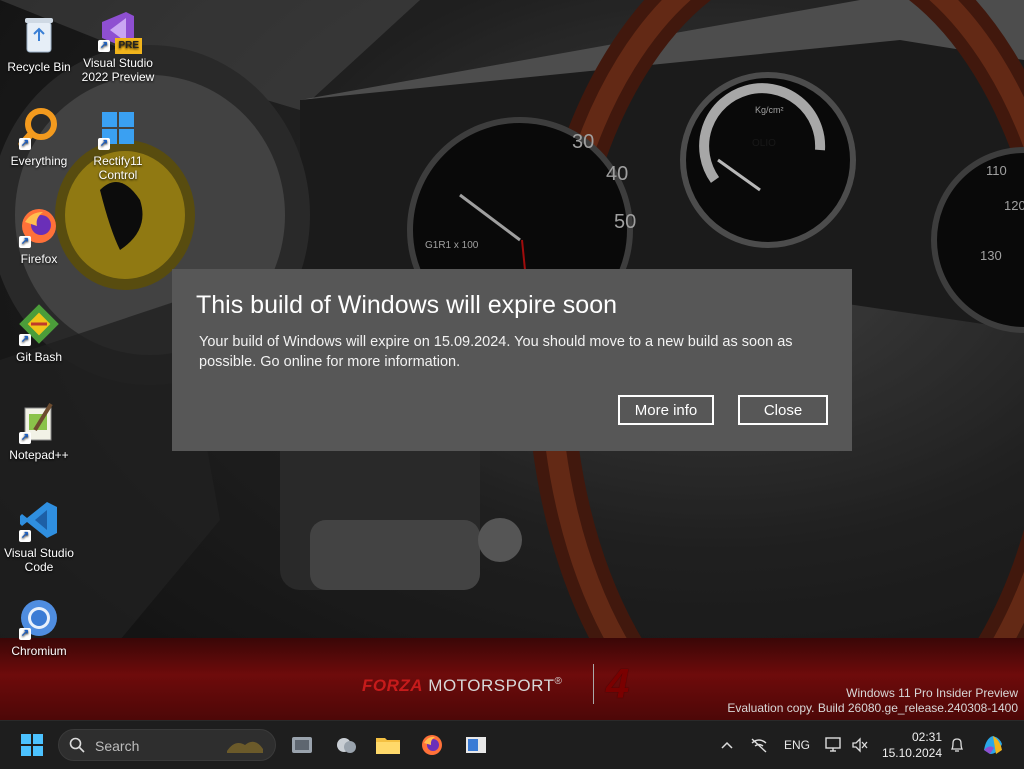 Image resolution: width=1024 pixels, height=769 pixels. What do you see at coordinates (39, 455) in the screenshot?
I see `desktop-icon-label: Notepad++` at bounding box center [39, 455].